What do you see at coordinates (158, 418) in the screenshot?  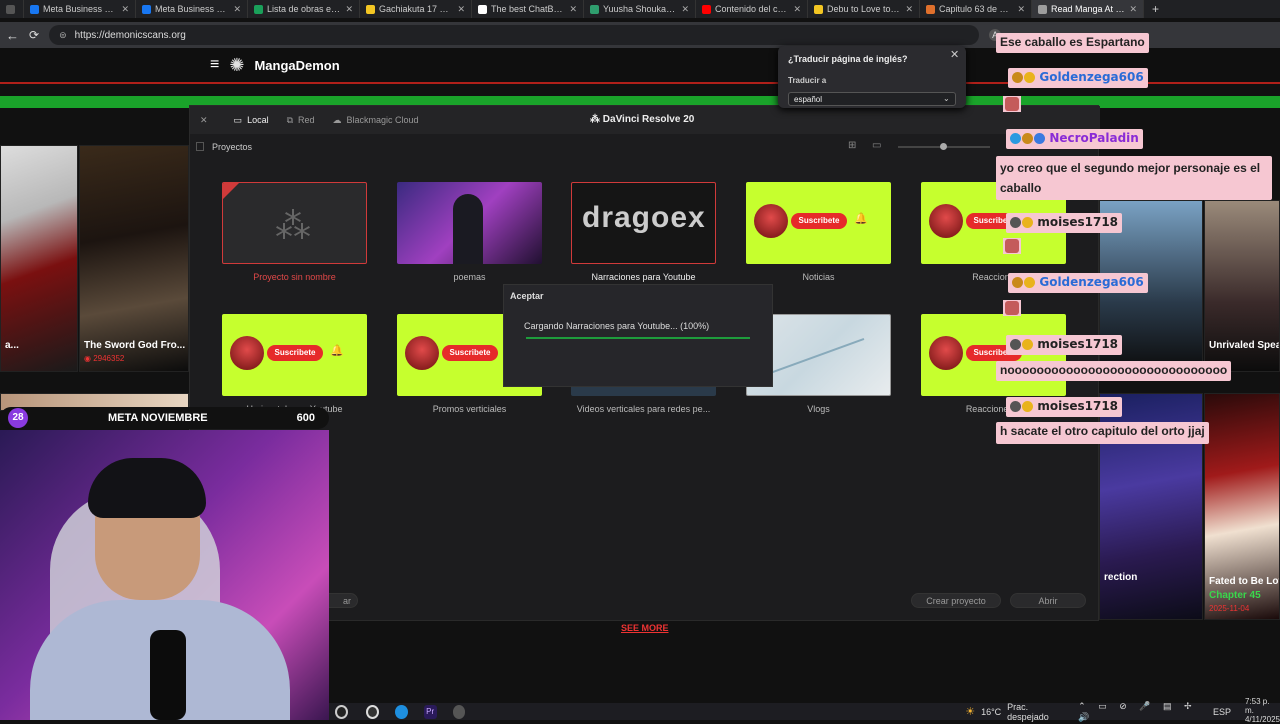 I see `goal-label: META NOVIEMBRE` at bounding box center [158, 418].